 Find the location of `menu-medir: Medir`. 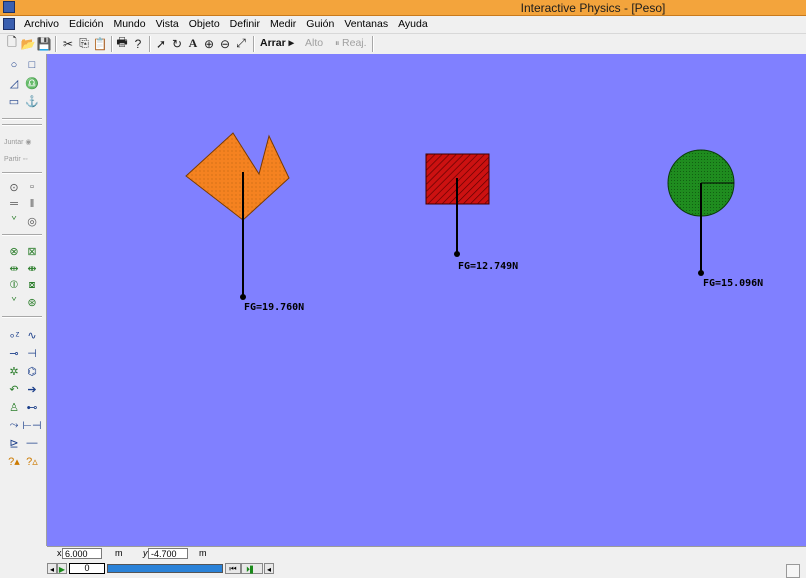

menu-medir: Medir is located at coordinates (283, 24).